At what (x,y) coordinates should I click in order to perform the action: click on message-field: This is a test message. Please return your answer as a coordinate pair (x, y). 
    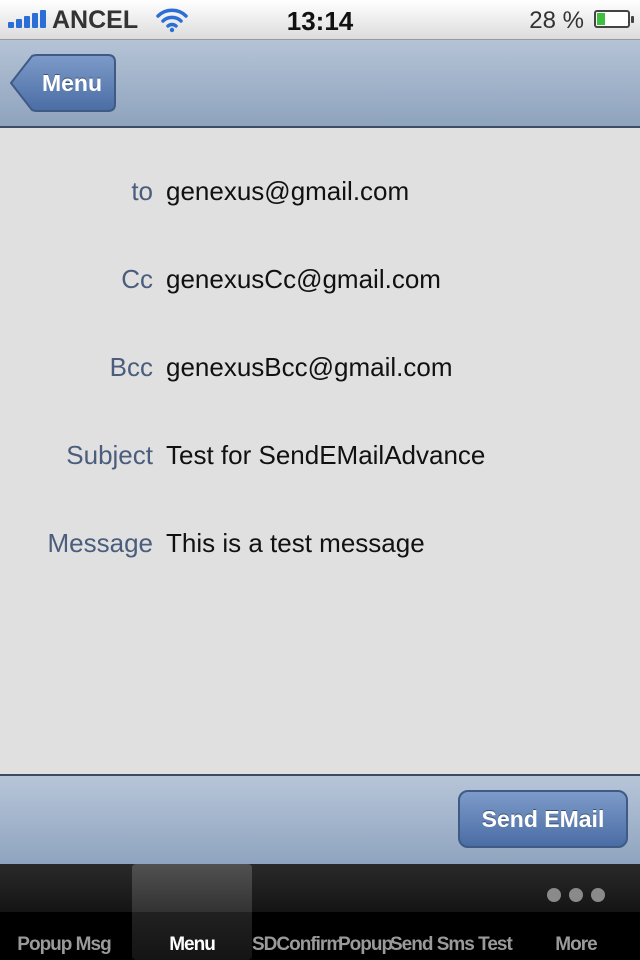
    Looking at the image, I should click on (295, 543).